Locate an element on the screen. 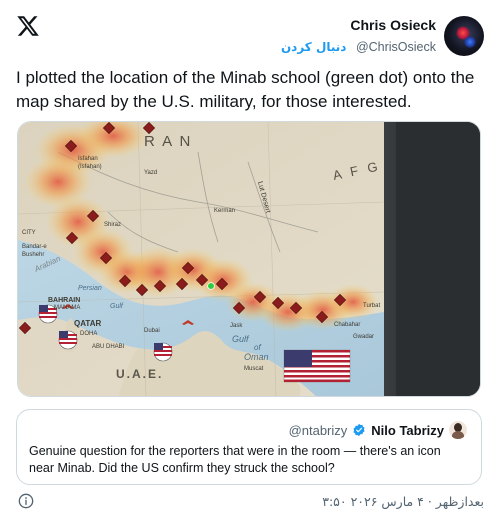 Image resolution: width=500 pixels, height=525 pixels. label-muscat: Muscat is located at coordinates (254, 369).